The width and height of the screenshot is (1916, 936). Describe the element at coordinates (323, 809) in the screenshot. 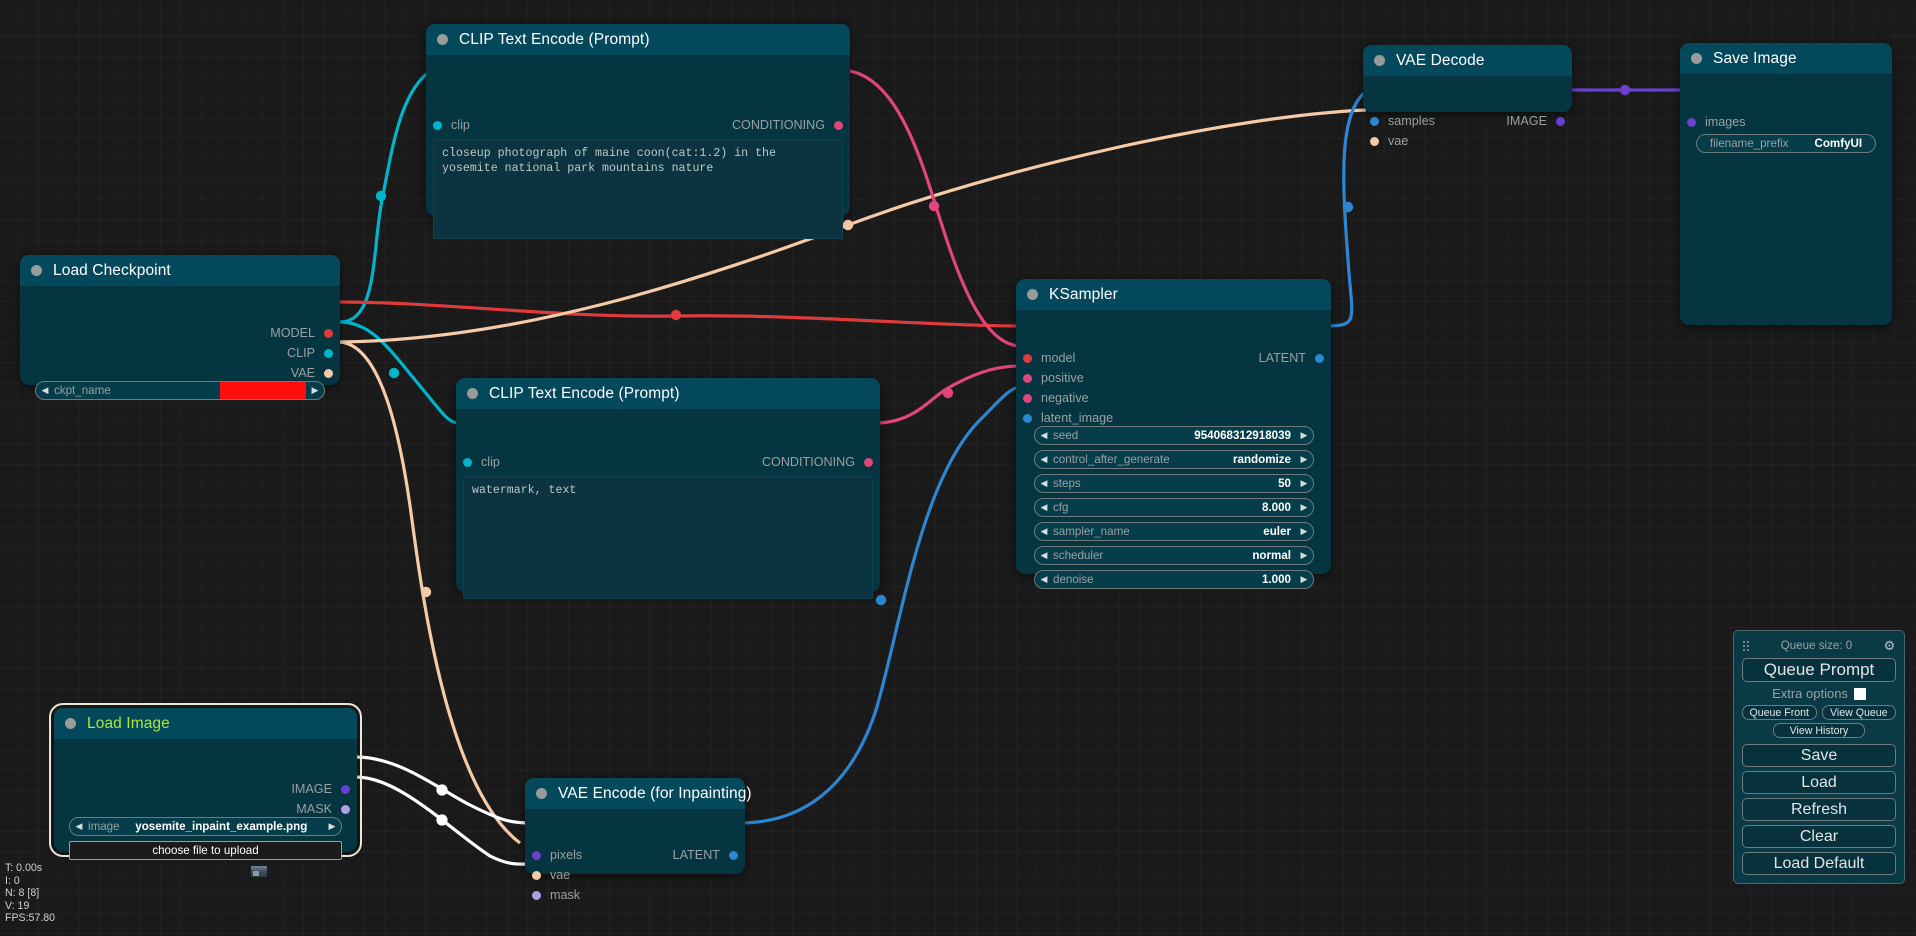

I see `output-slot-mask: MASK` at that location.